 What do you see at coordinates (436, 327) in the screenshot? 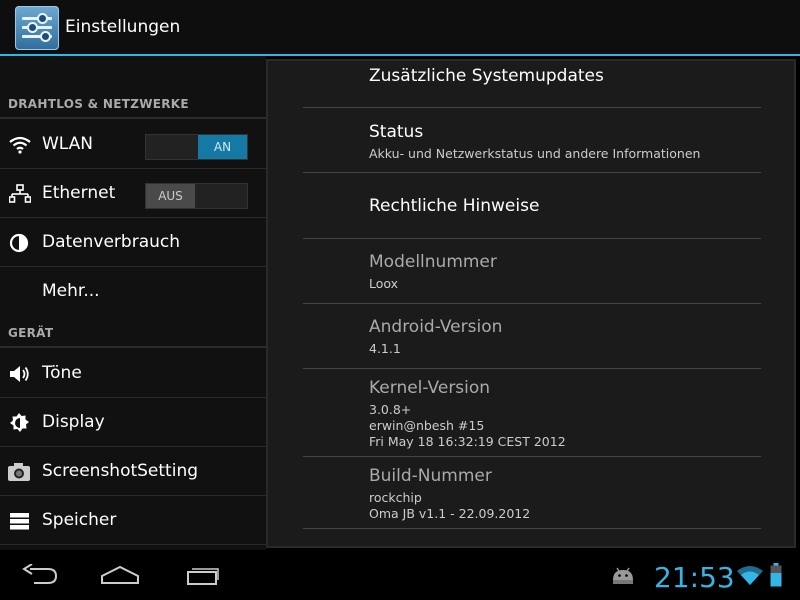
I see `row-title: Android-Version` at bounding box center [436, 327].